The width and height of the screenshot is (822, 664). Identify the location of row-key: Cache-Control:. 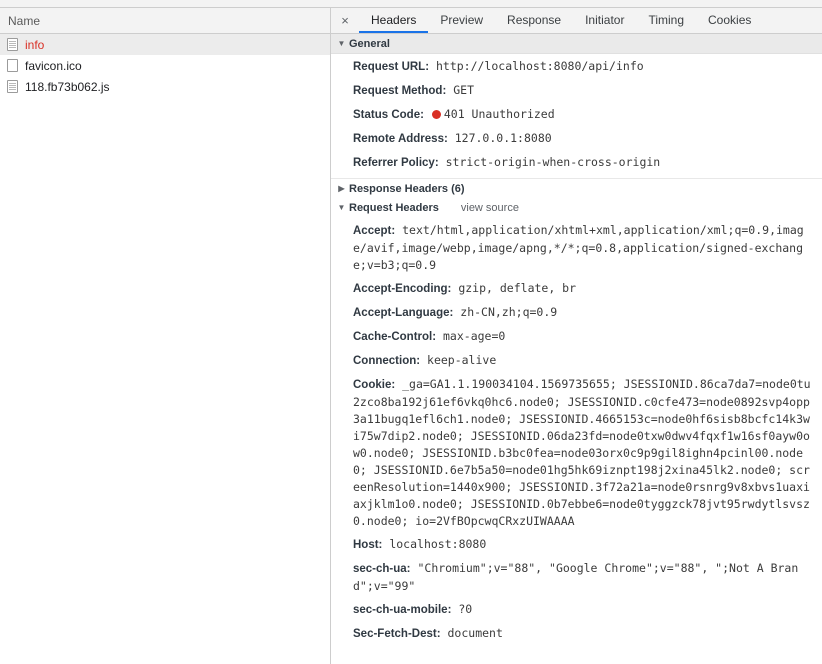
(395, 337).